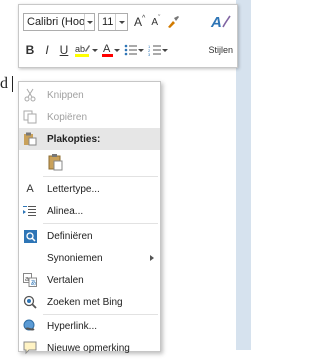 Image resolution: width=320 pixels, height=359 pixels. What do you see at coordinates (128, 36) in the screenshot?
I see `mini-toolbar: Calibri (Hoofdt 11 A^ Aˇ A B I U` at bounding box center [128, 36].